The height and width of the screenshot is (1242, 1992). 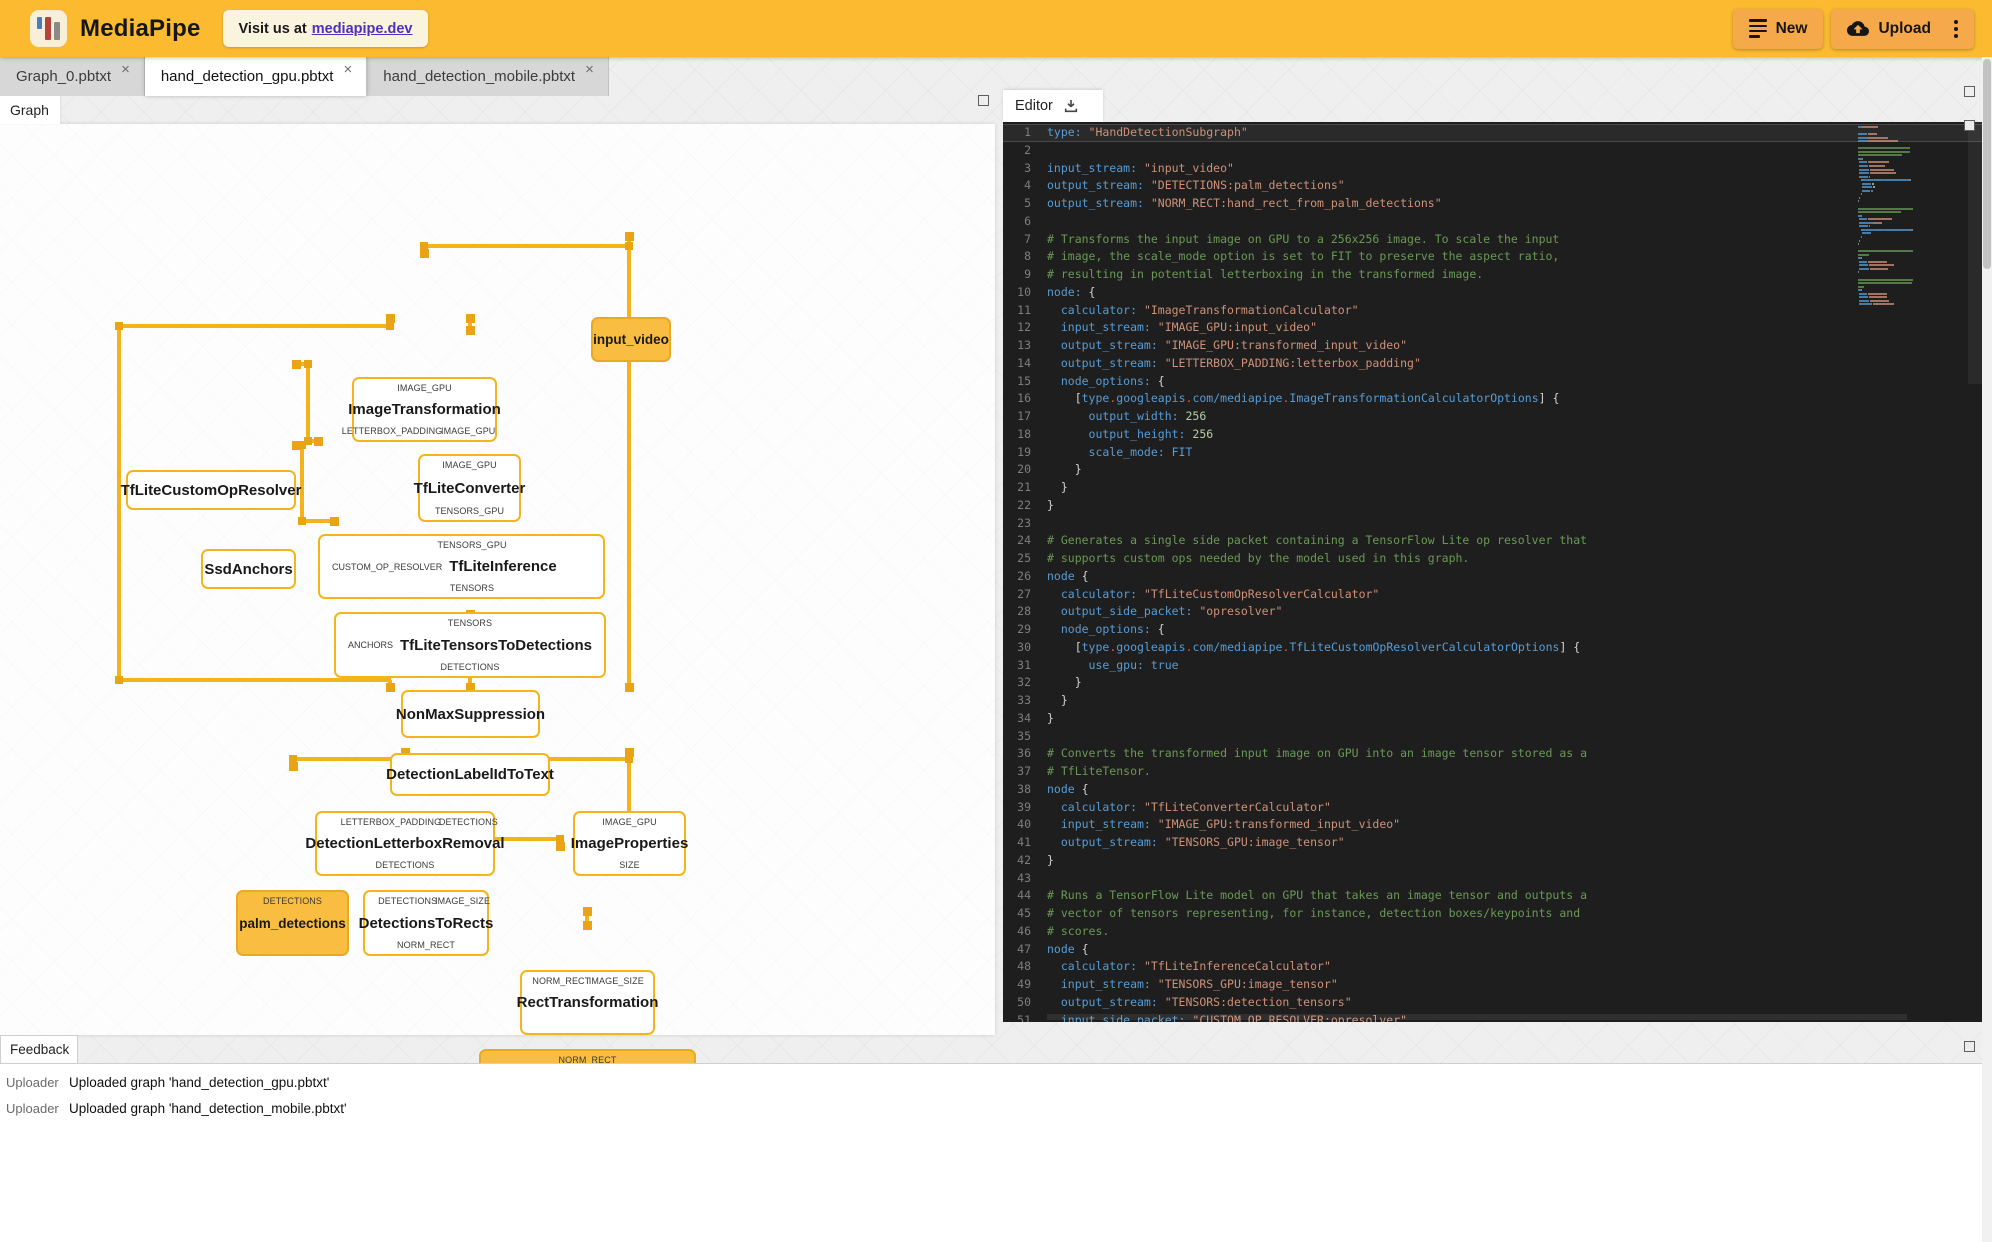 I want to click on tab-graph-0-pbtxt: Graph_0.pbtxt ×, so click(x=72, y=76).